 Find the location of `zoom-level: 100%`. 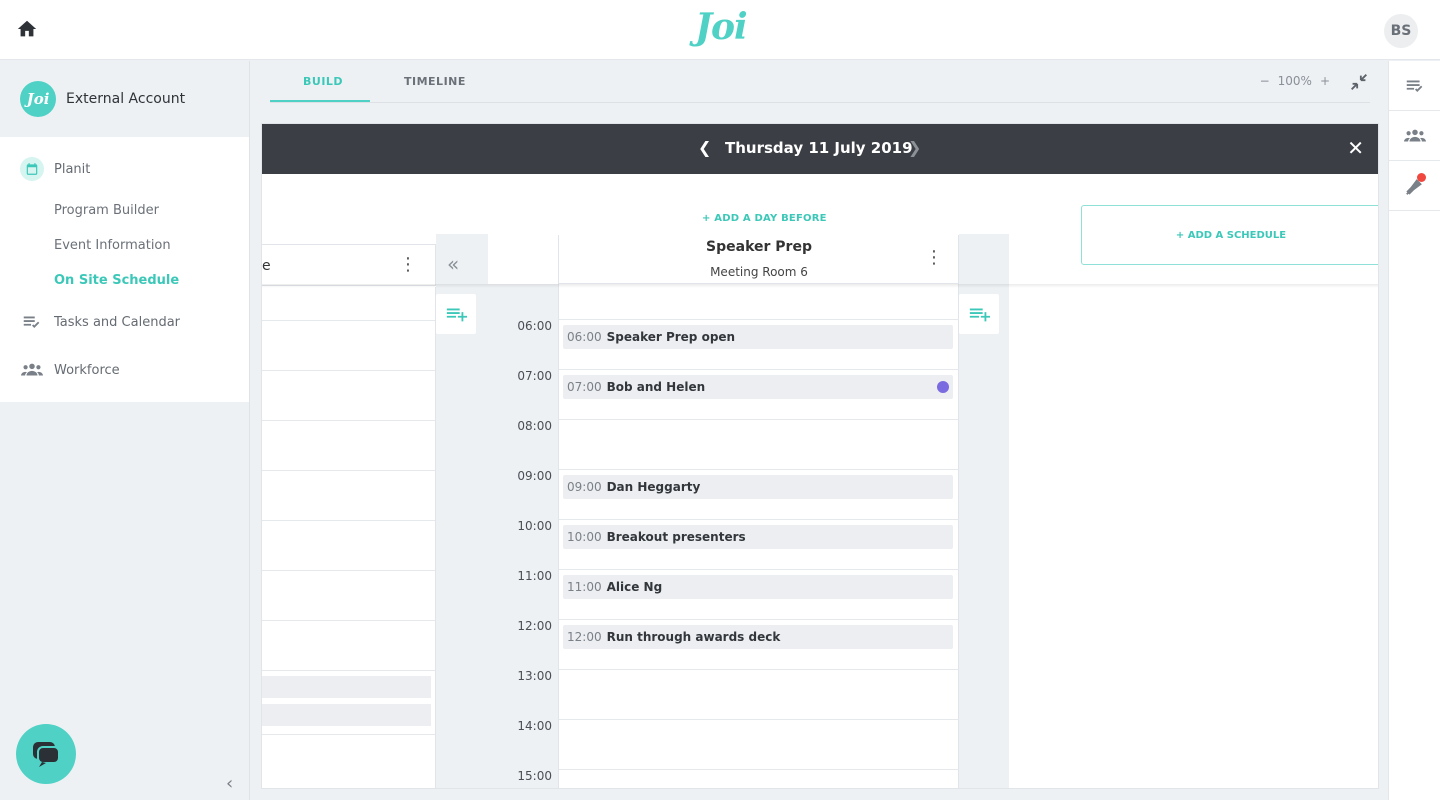

zoom-level: 100% is located at coordinates (1294, 81).